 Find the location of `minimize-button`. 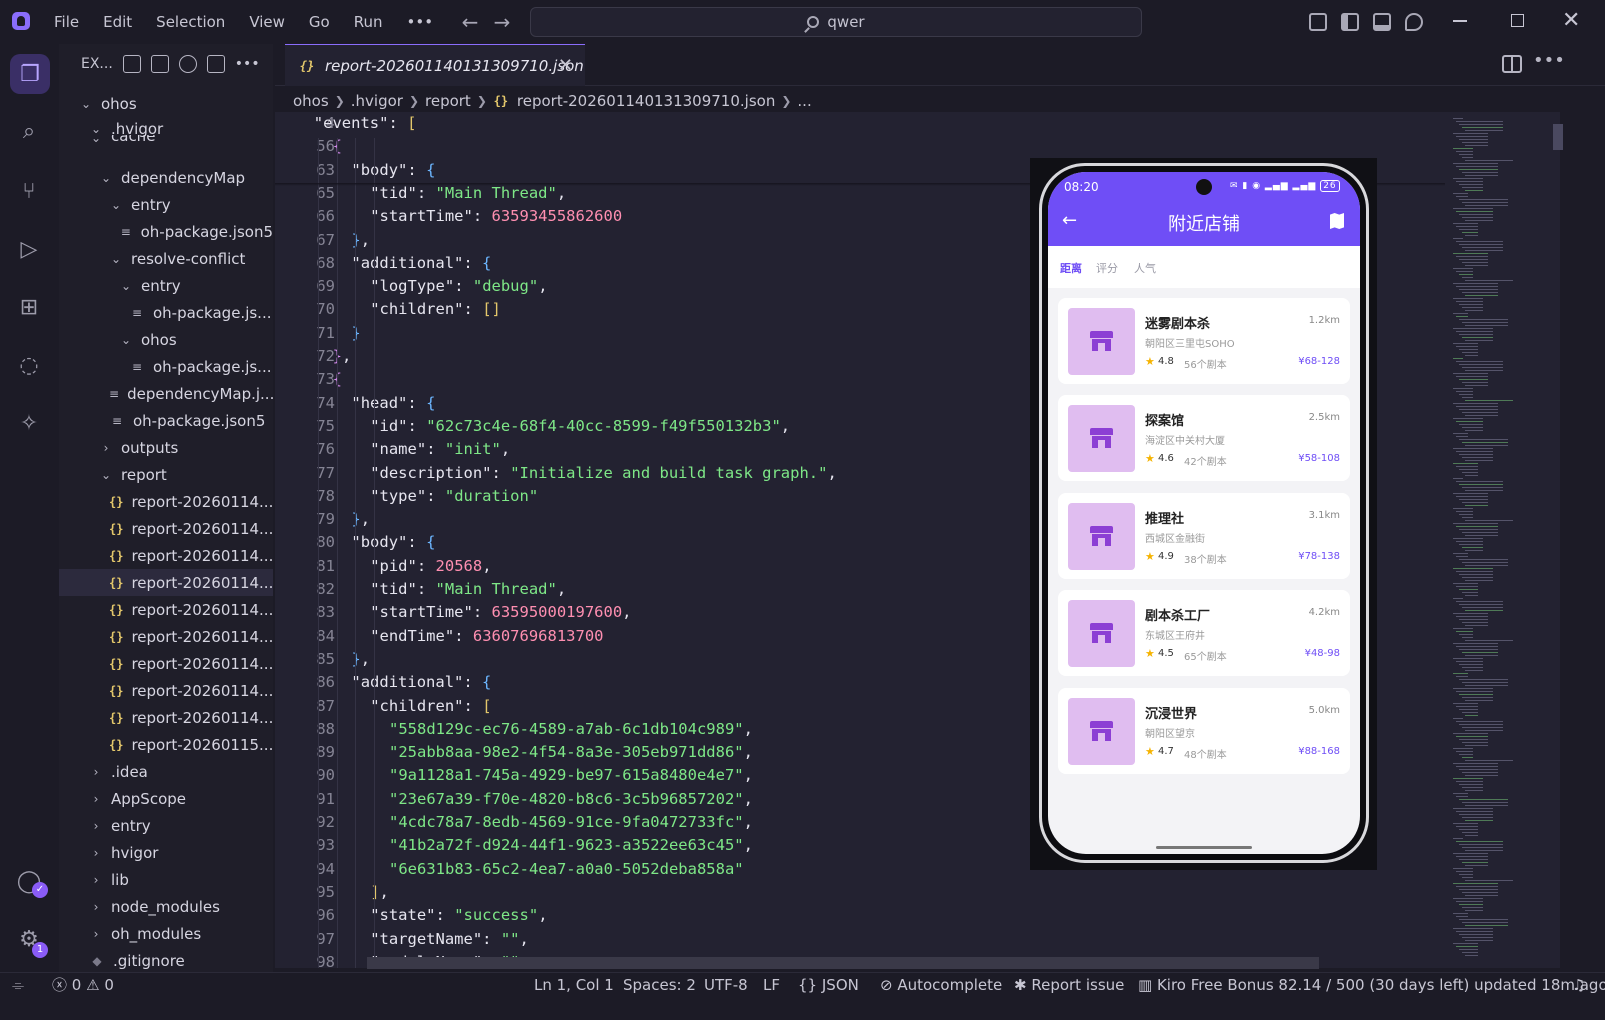

minimize-button is located at coordinates (1460, 21).